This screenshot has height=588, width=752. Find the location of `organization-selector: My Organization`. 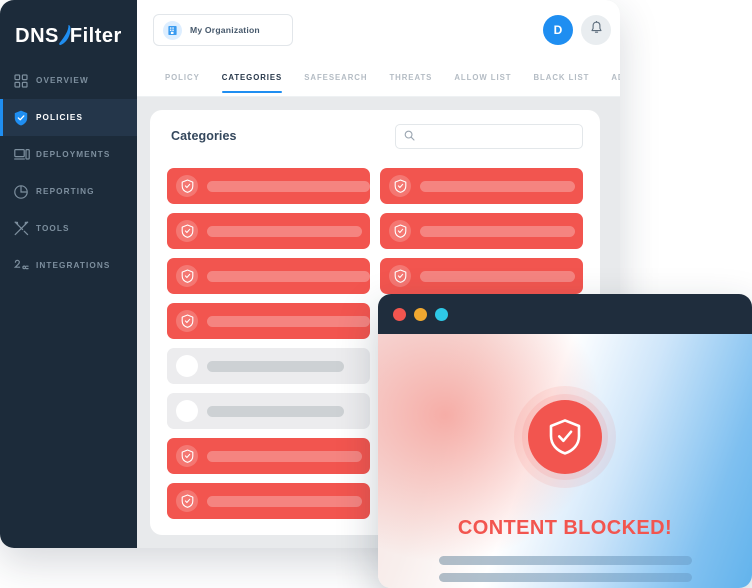

organization-selector: My Organization is located at coordinates (223, 30).